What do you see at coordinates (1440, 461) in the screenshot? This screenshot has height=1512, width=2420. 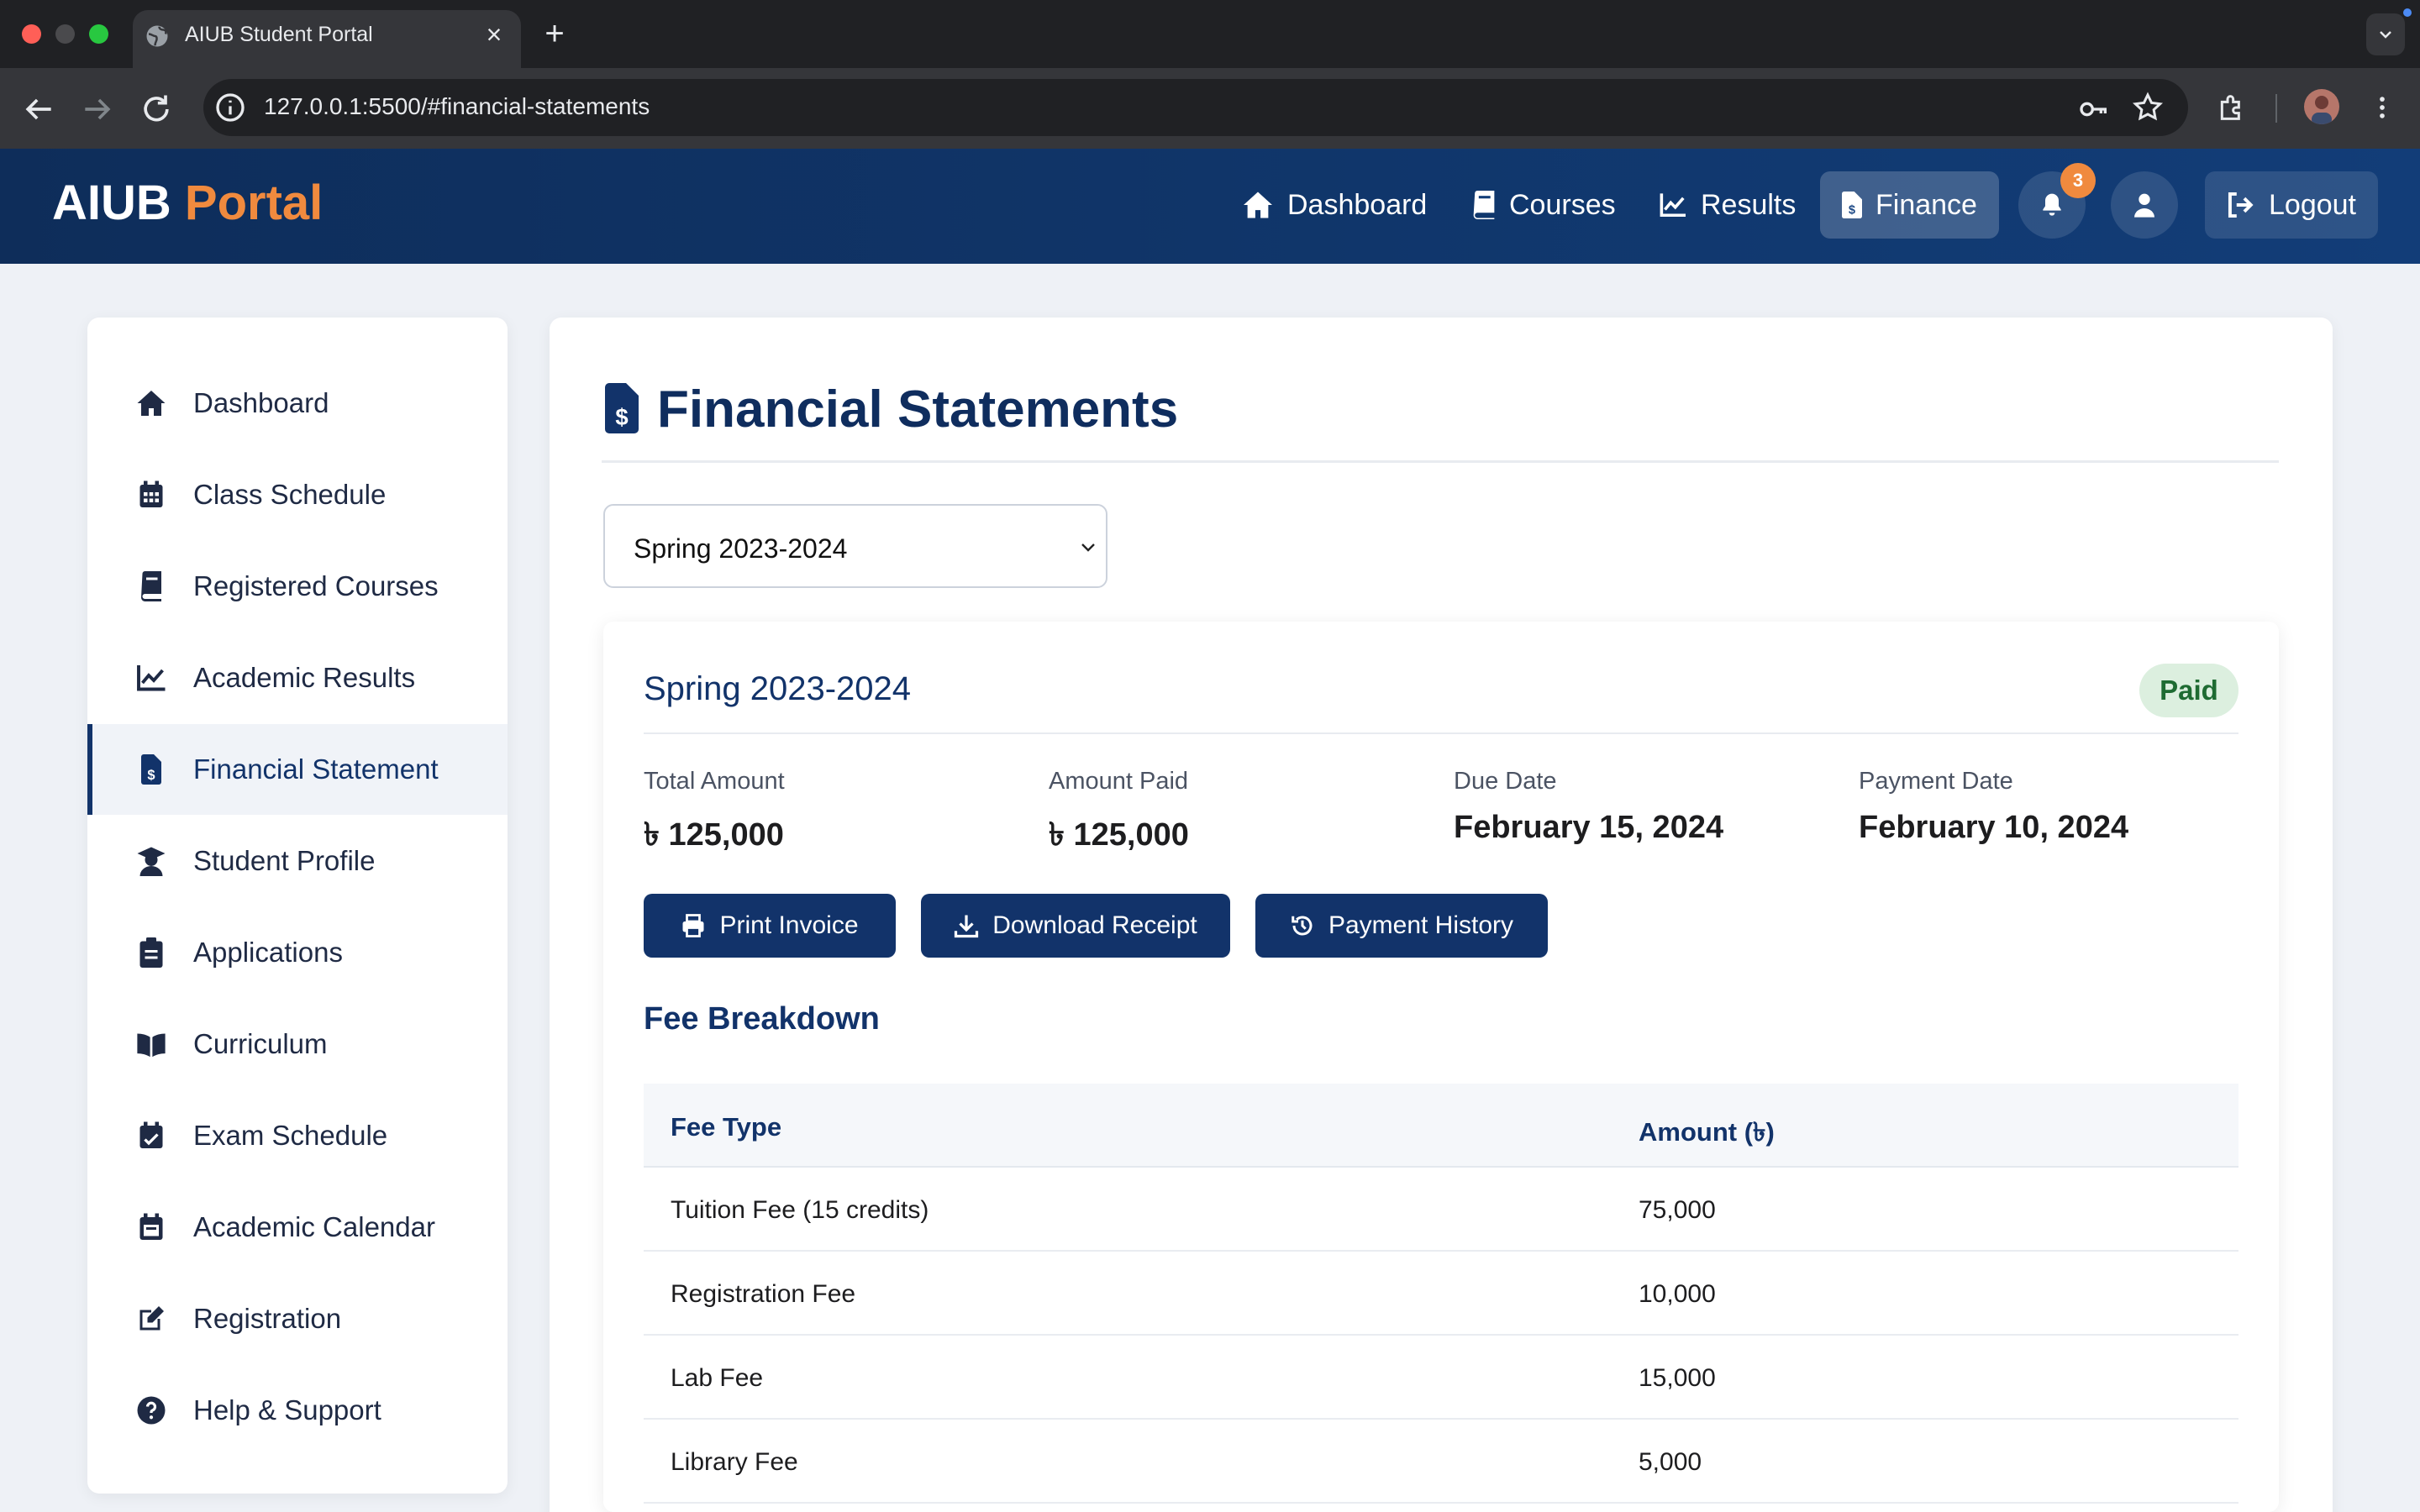 I see `title-divider` at bounding box center [1440, 461].